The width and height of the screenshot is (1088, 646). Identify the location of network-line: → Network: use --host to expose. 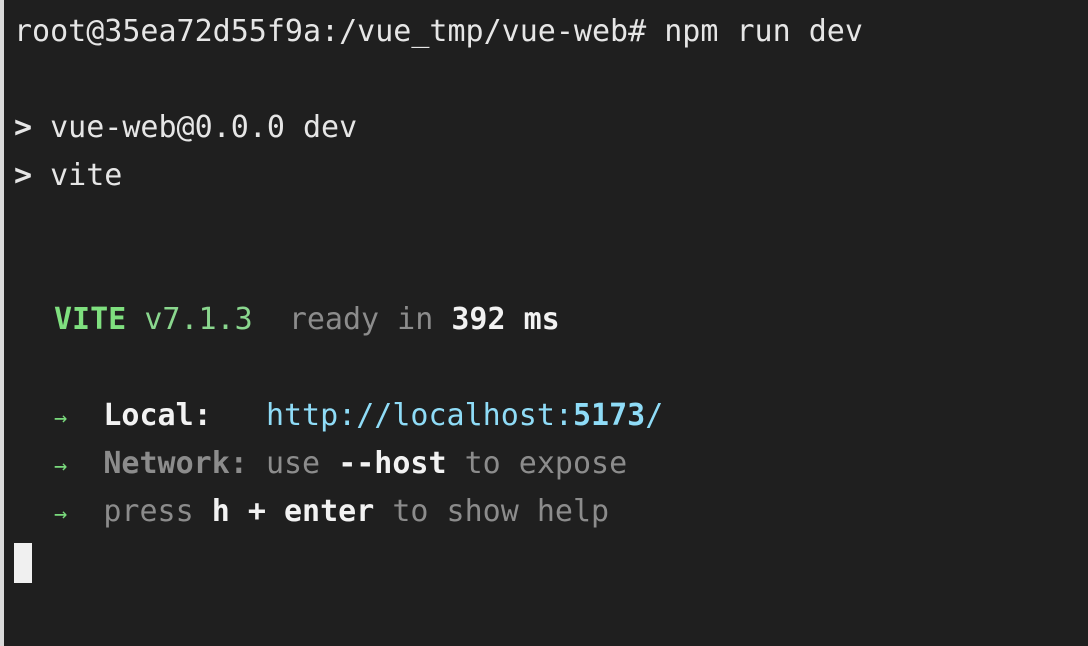
(320, 464).